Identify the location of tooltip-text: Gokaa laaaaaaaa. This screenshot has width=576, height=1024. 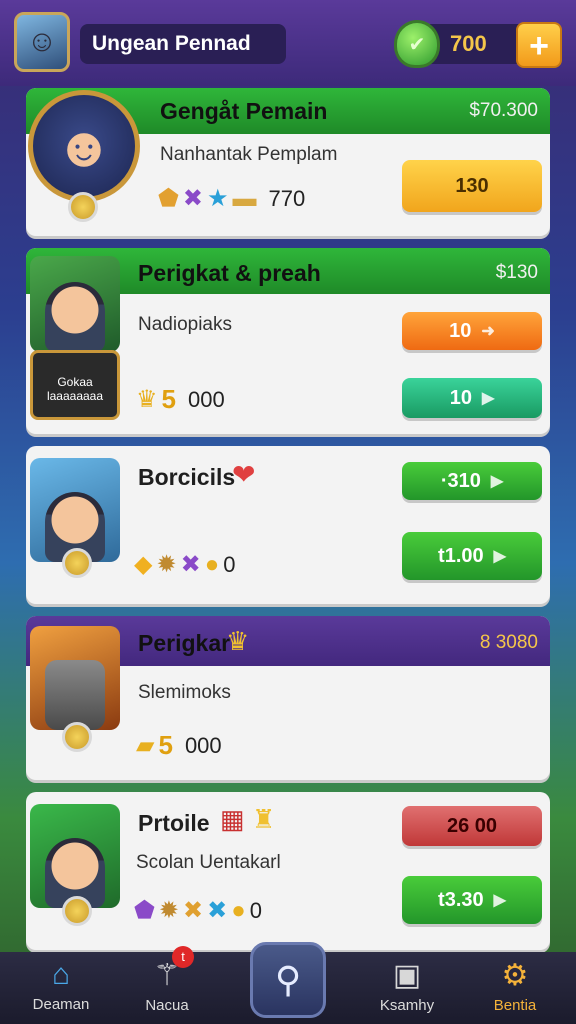
(75, 389).